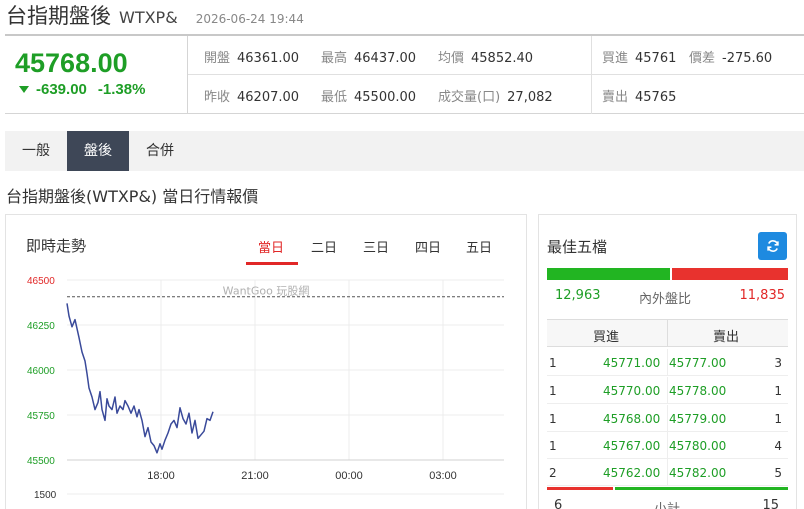  I want to click on section-title: 台指期盤後(WTXP&) 當日行情報價, so click(132, 196).